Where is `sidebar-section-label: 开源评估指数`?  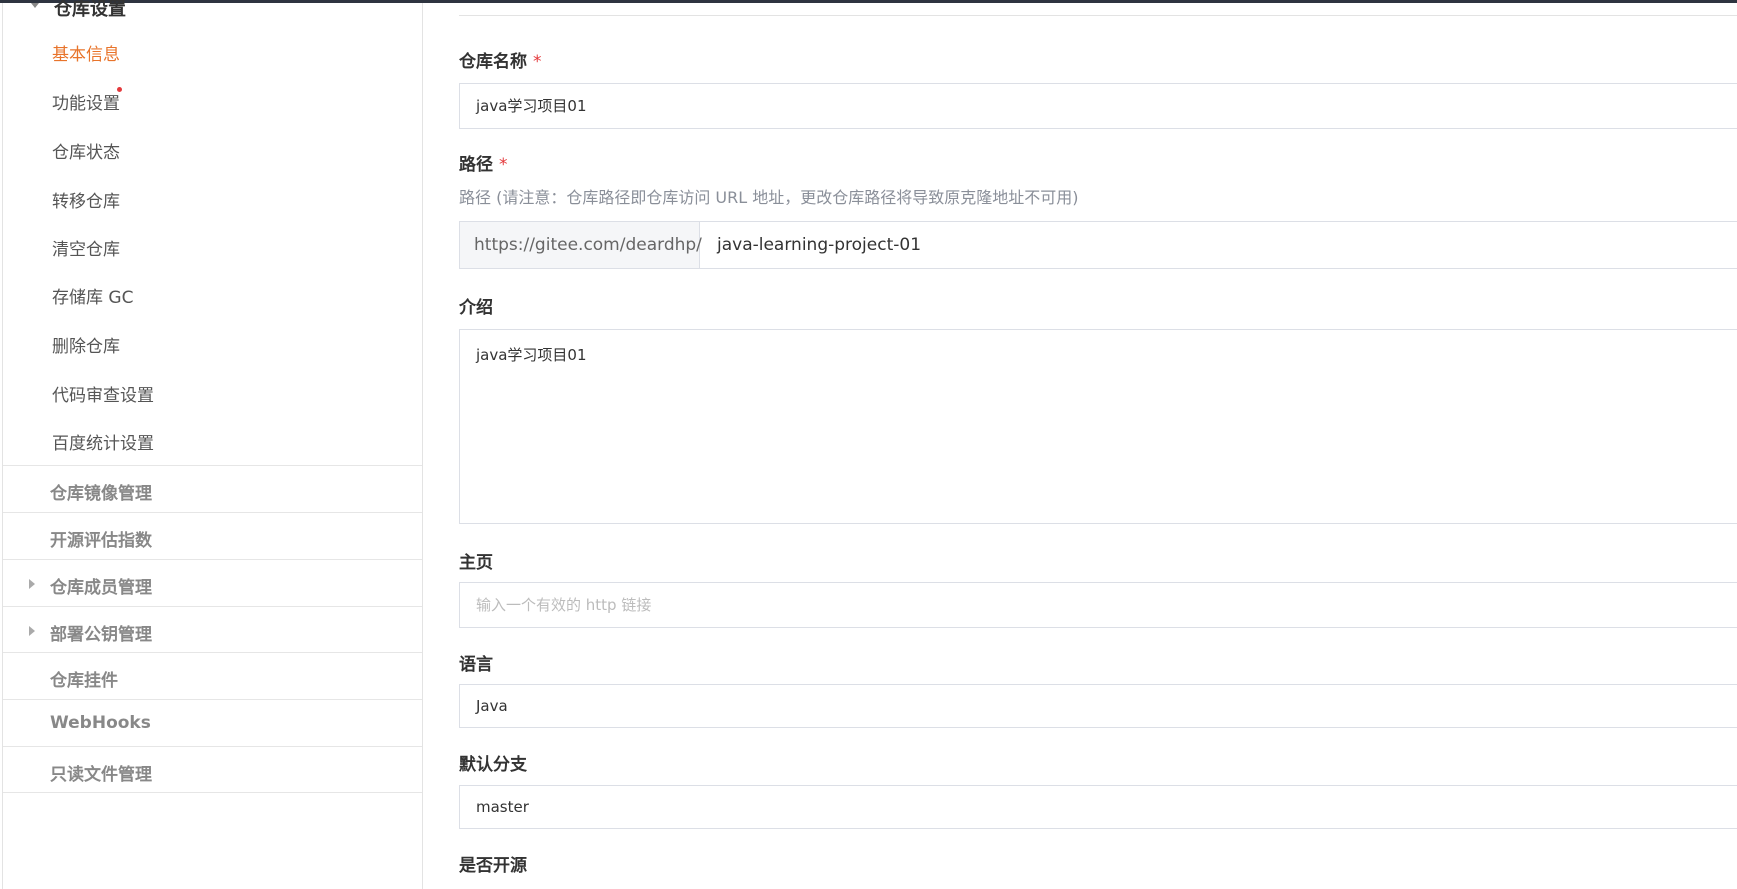 sidebar-section-label: 开源评估指数 is located at coordinates (101, 541).